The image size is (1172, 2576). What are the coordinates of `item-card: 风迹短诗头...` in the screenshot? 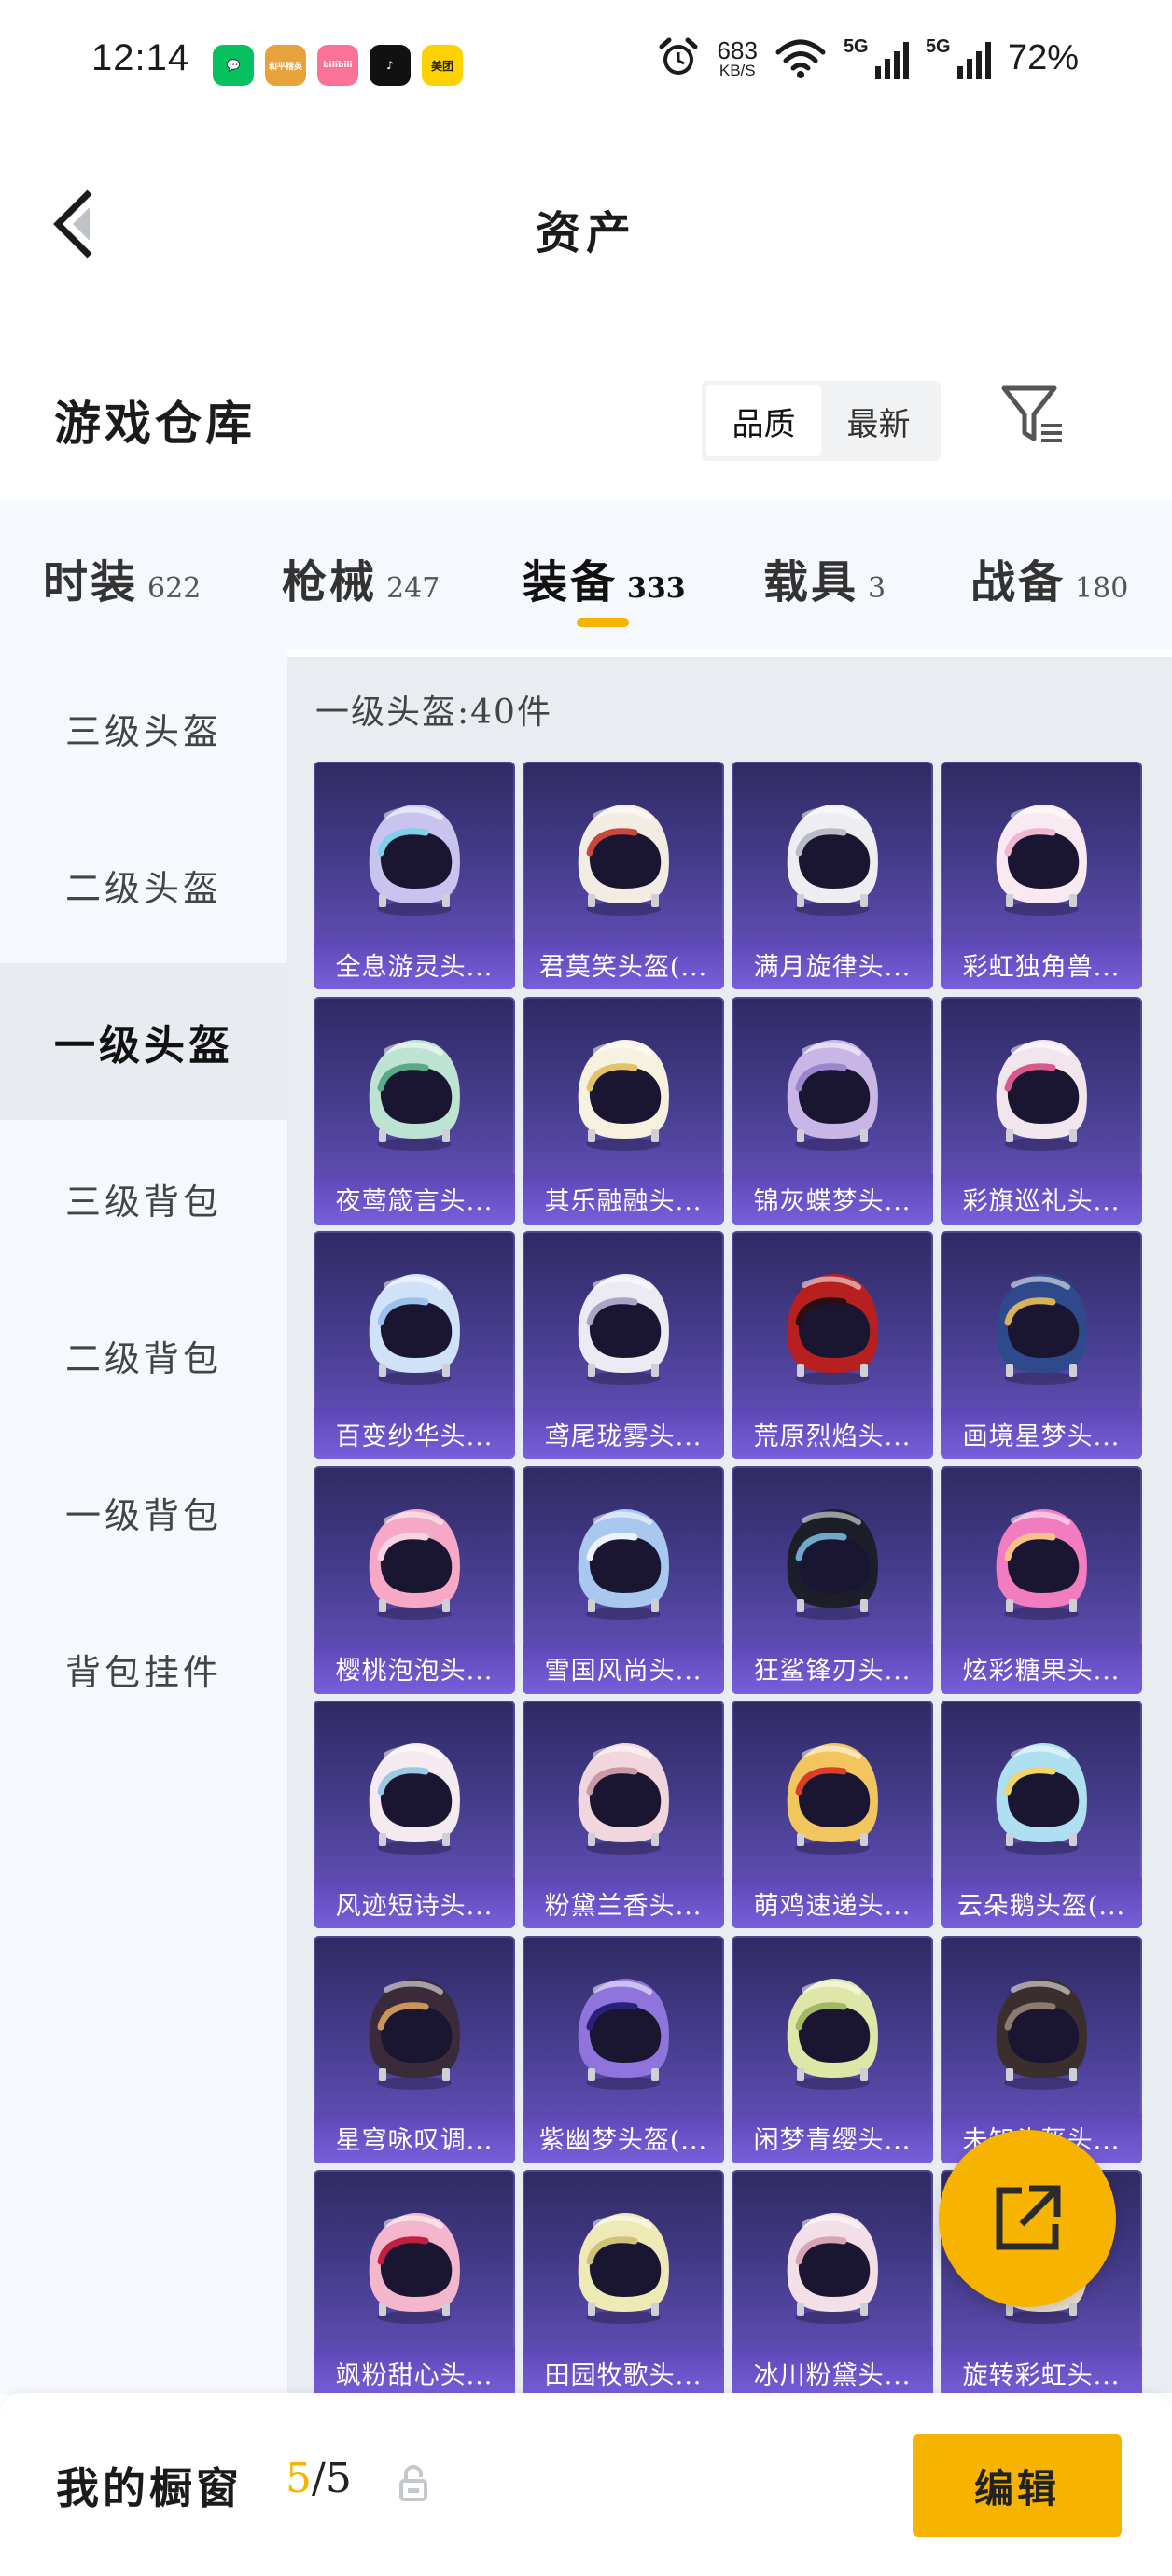 It's located at (414, 1814).